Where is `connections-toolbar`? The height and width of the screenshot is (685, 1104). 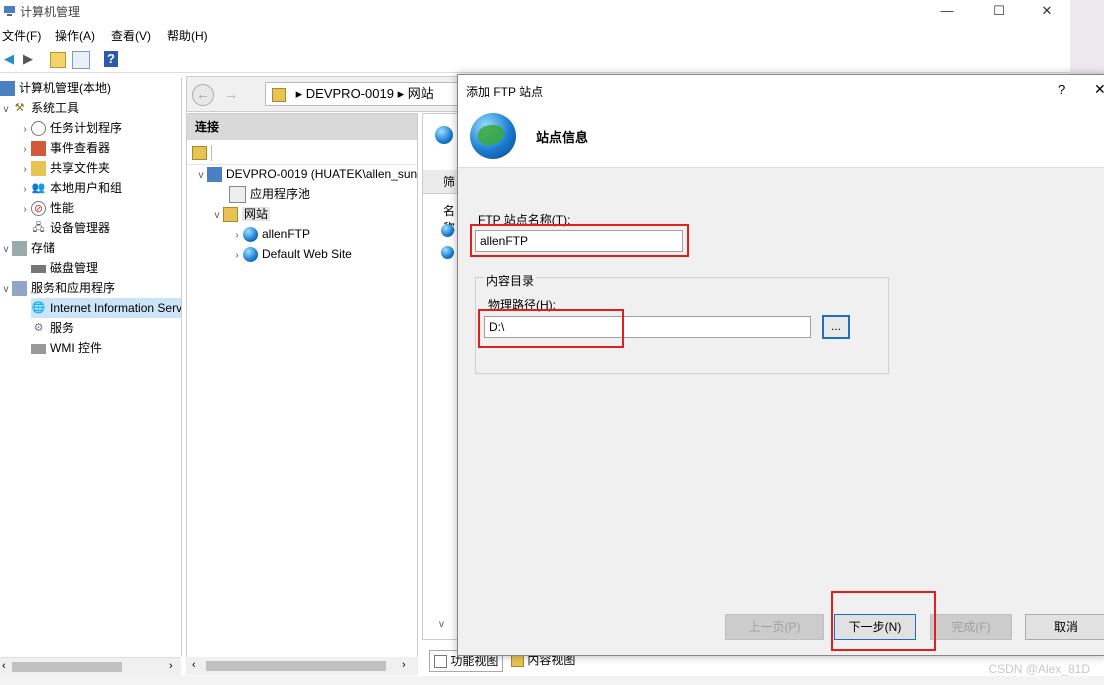
connections-toolbar is located at coordinates (302, 153).